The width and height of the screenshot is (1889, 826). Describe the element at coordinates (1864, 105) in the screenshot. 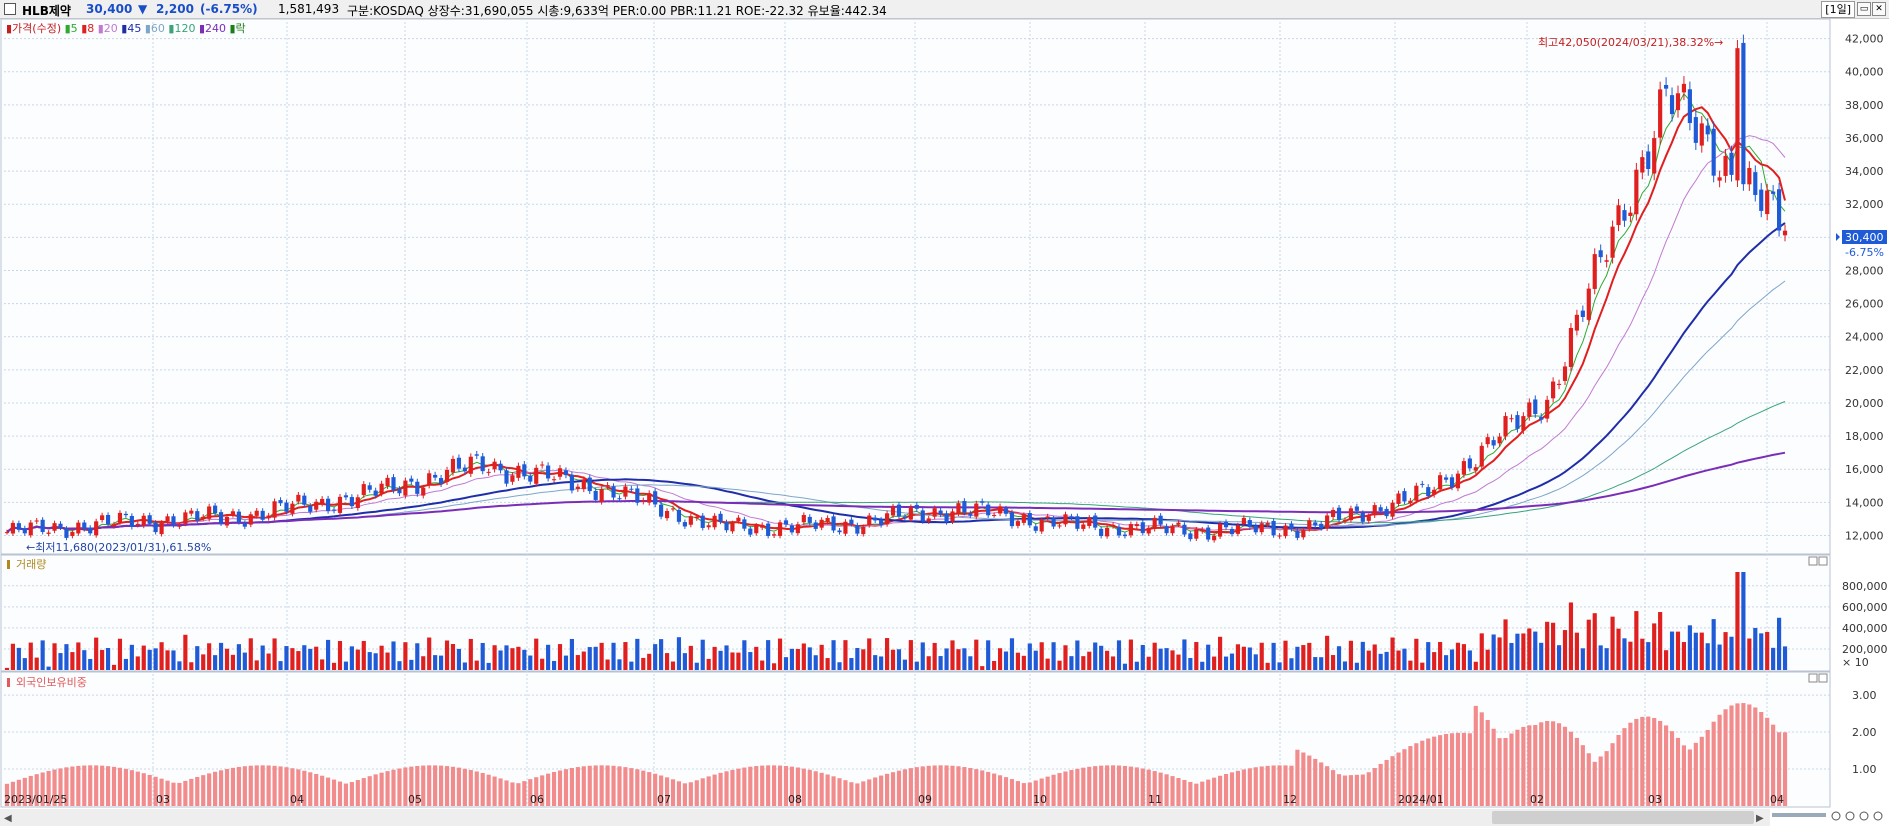

I see `price-tick-label: 38,000` at that location.